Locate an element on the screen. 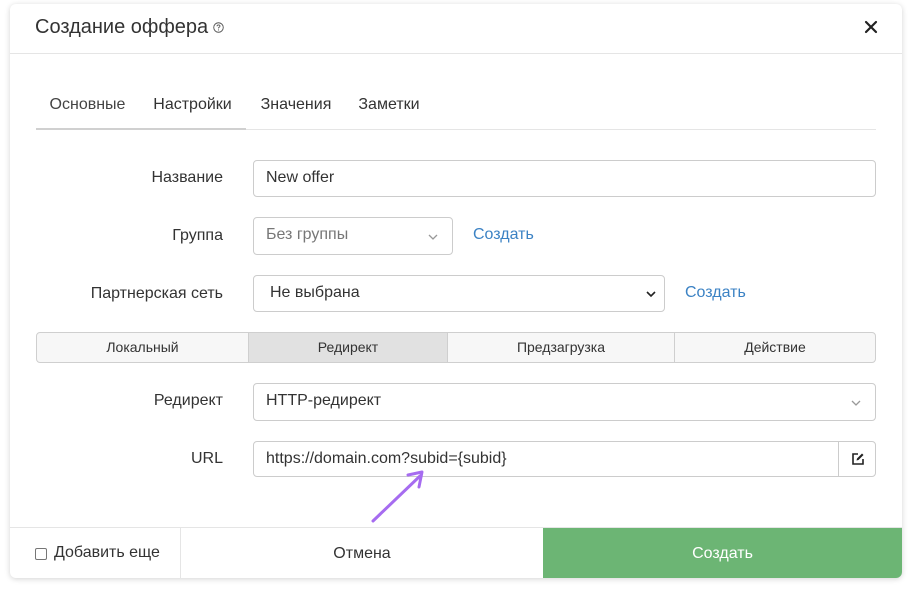 Image resolution: width=912 pixels, height=592 pixels. segment-redirect: Редирект is located at coordinates (348, 347).